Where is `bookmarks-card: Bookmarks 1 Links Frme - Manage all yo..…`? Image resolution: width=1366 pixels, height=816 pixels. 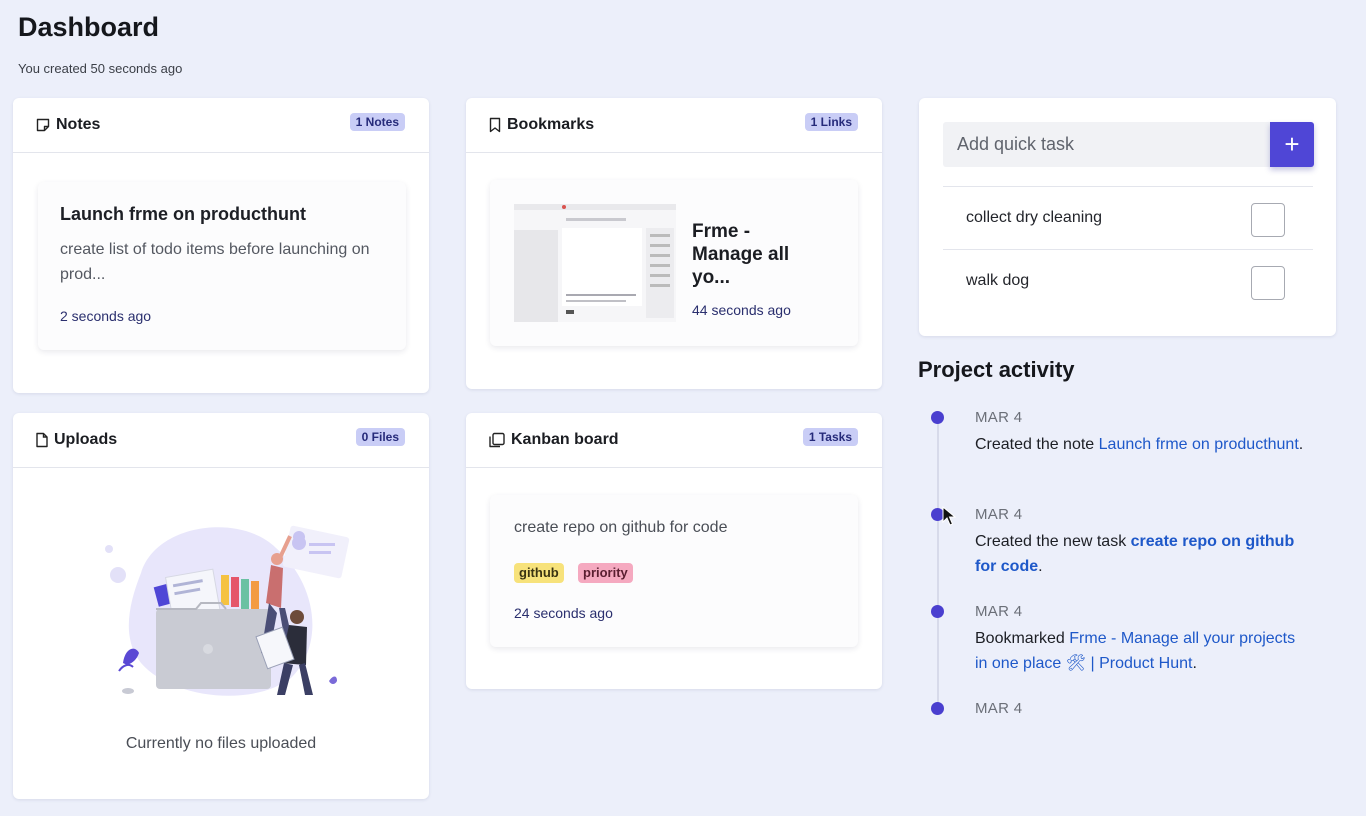
bookmarks-card: Bookmarks 1 Links Frme - Manage all yo..… is located at coordinates (674, 243).